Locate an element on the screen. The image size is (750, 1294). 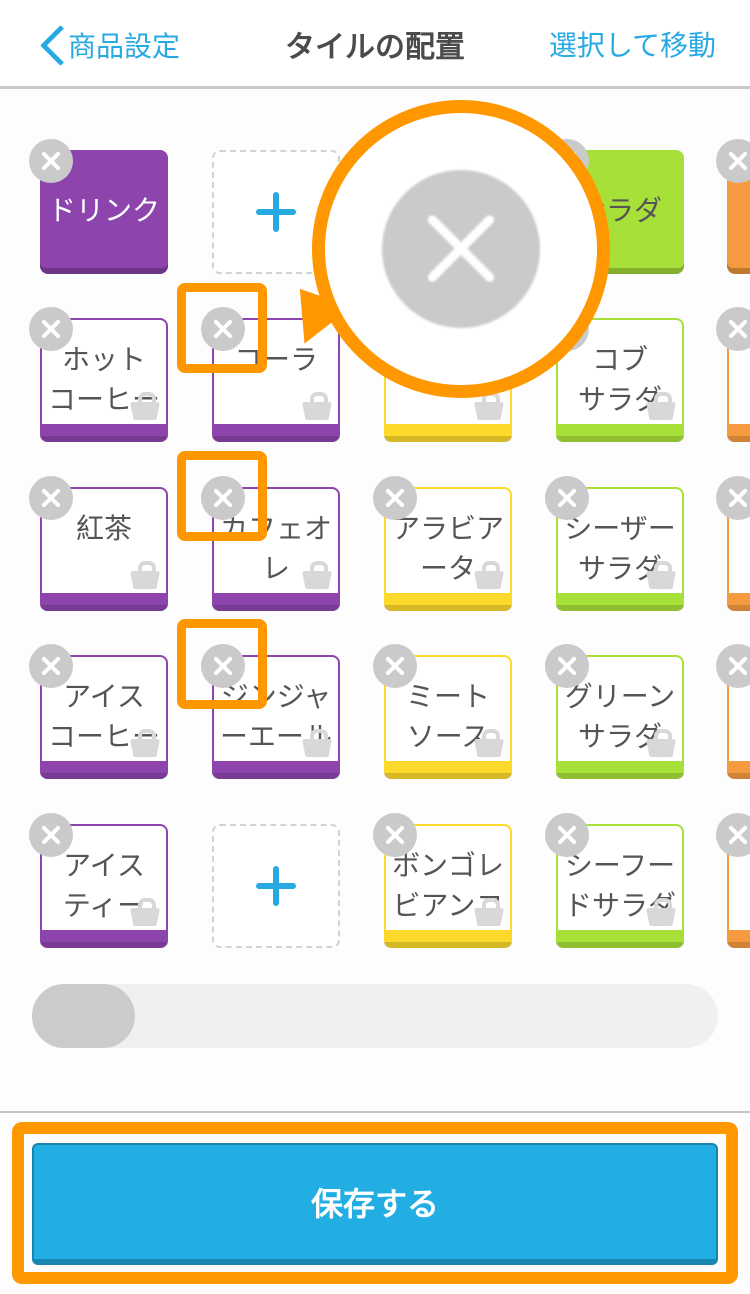
nav-header: 商品設定 タイルの配置 選択して移動 is located at coordinates (375, 44).